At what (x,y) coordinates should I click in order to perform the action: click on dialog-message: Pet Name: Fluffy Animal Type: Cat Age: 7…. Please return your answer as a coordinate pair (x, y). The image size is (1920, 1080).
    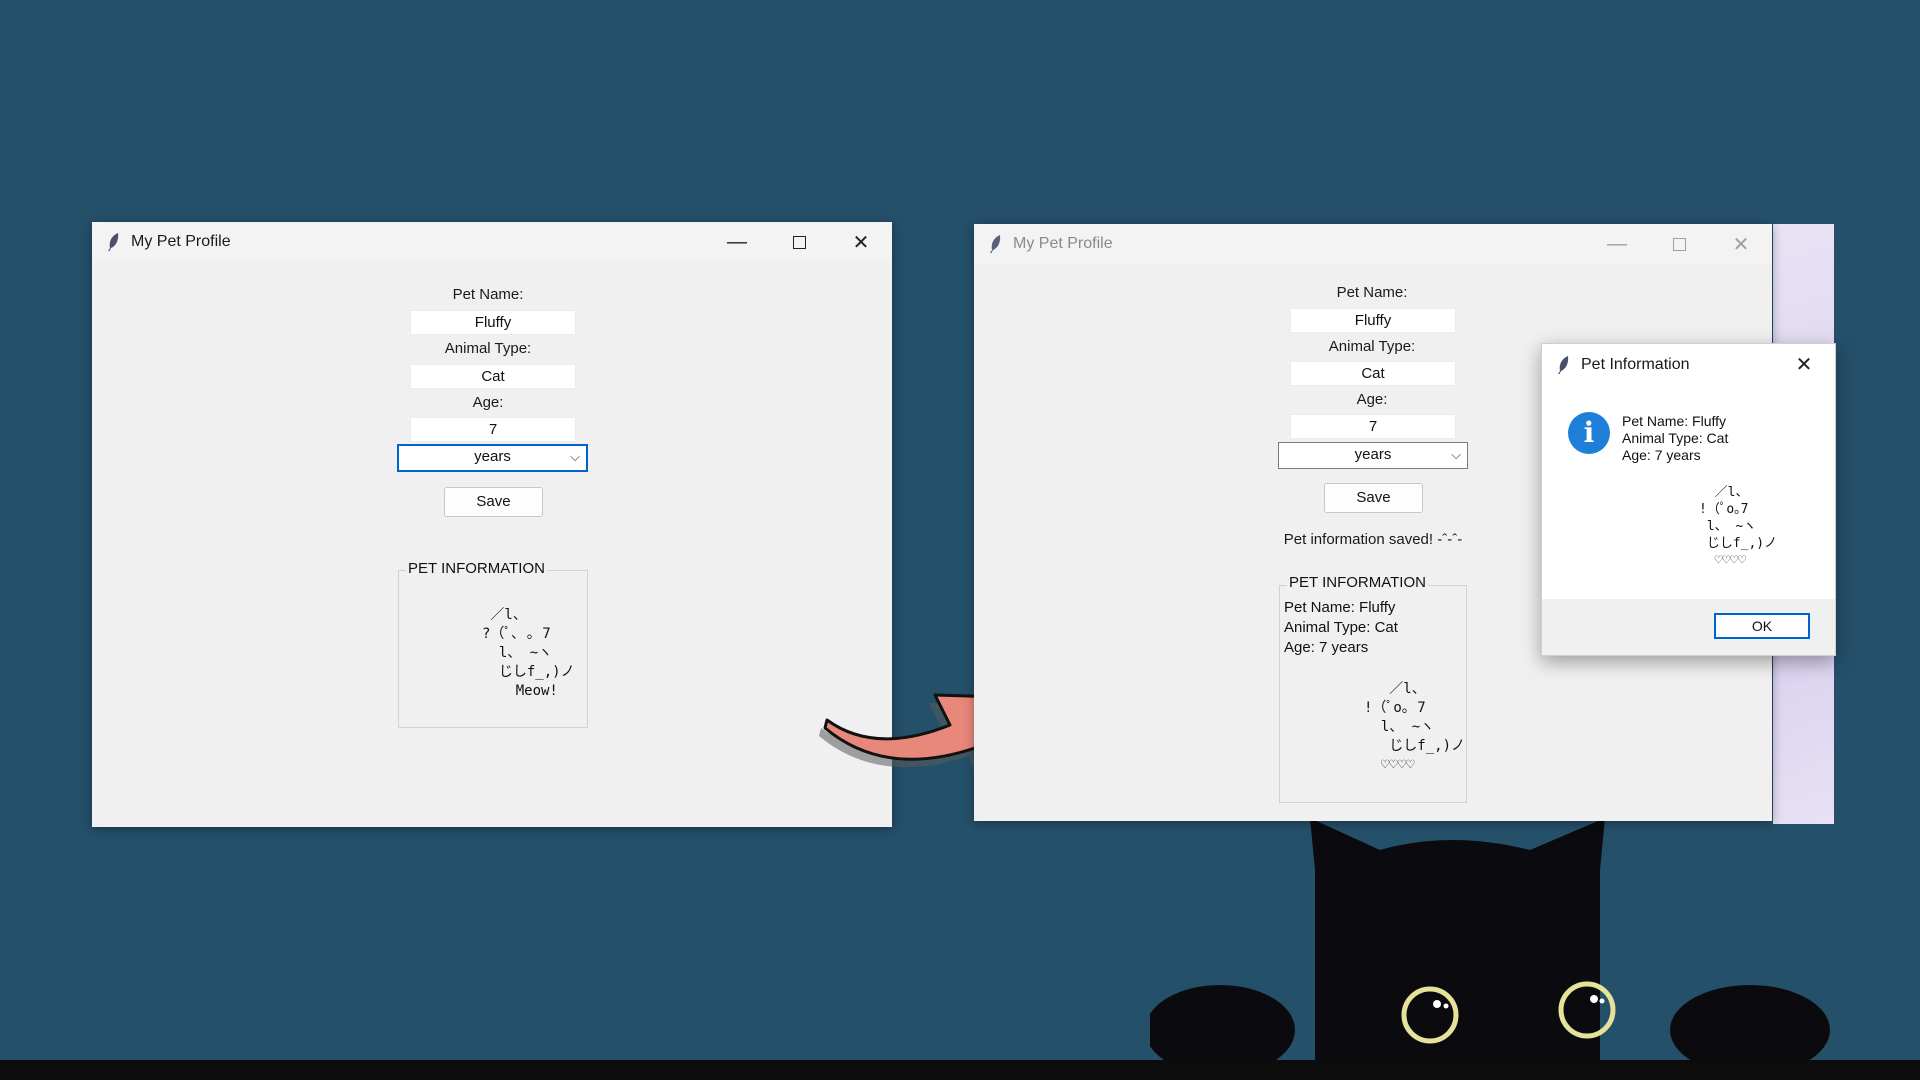
    Looking at the image, I should click on (1675, 438).